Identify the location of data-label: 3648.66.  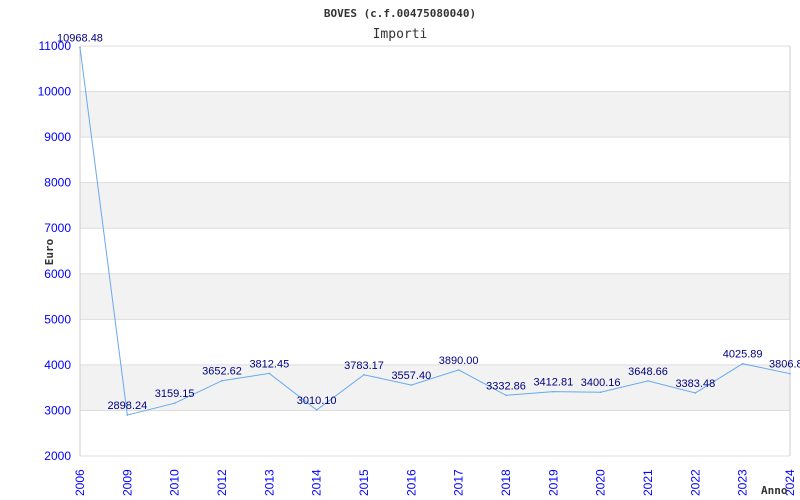
(648, 372).